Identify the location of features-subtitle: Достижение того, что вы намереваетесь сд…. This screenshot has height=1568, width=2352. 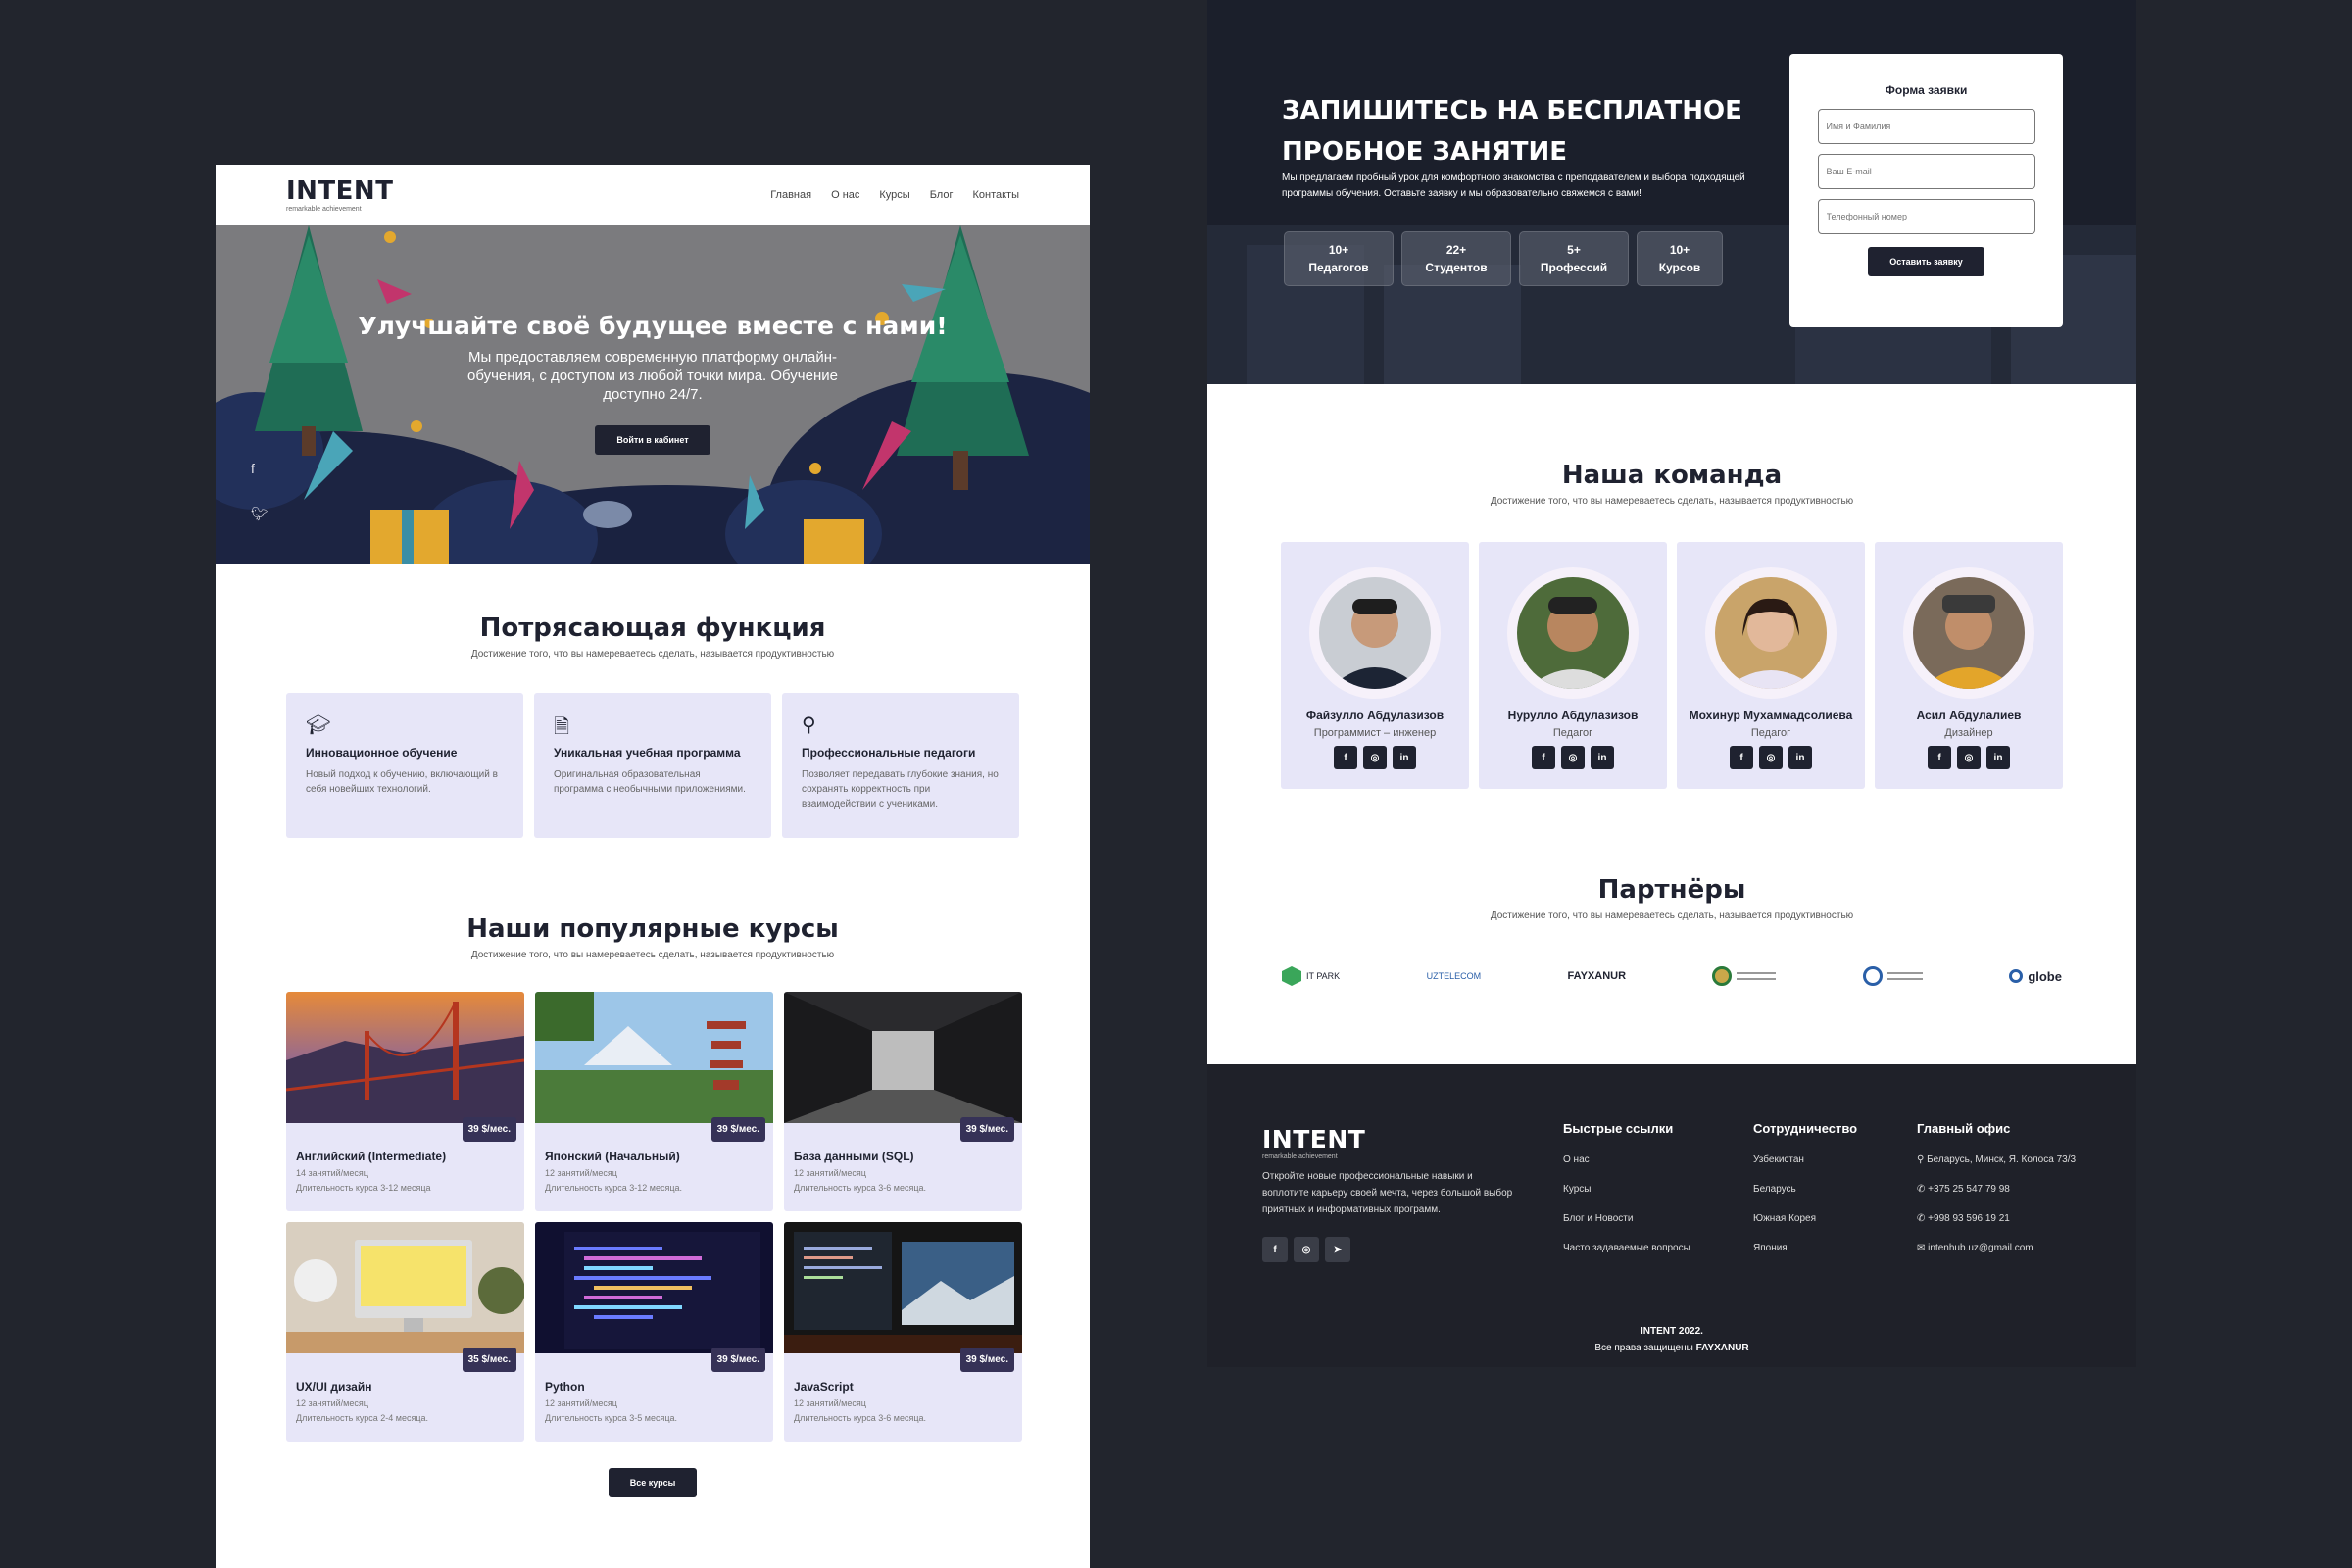
(652, 654).